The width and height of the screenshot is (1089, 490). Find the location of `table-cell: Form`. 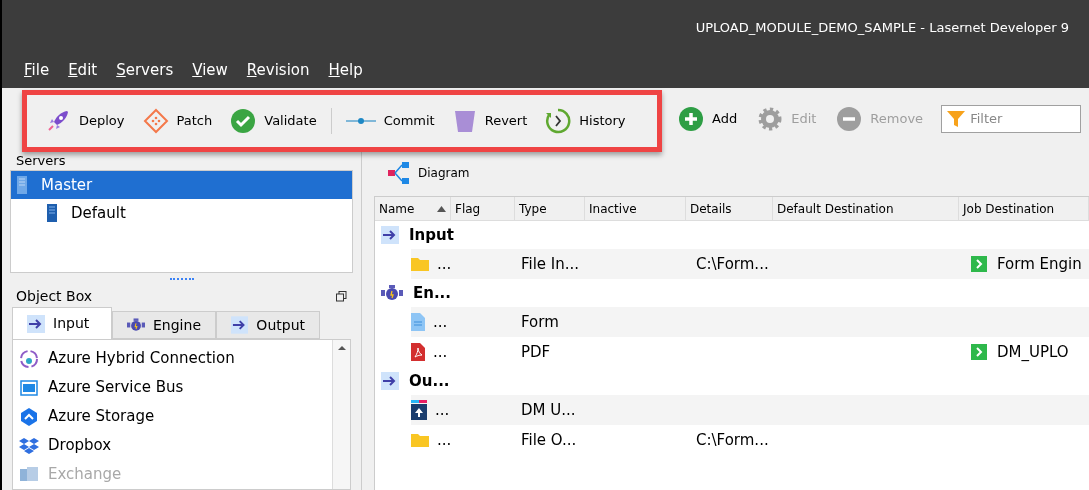

table-cell: Form is located at coordinates (540, 321).